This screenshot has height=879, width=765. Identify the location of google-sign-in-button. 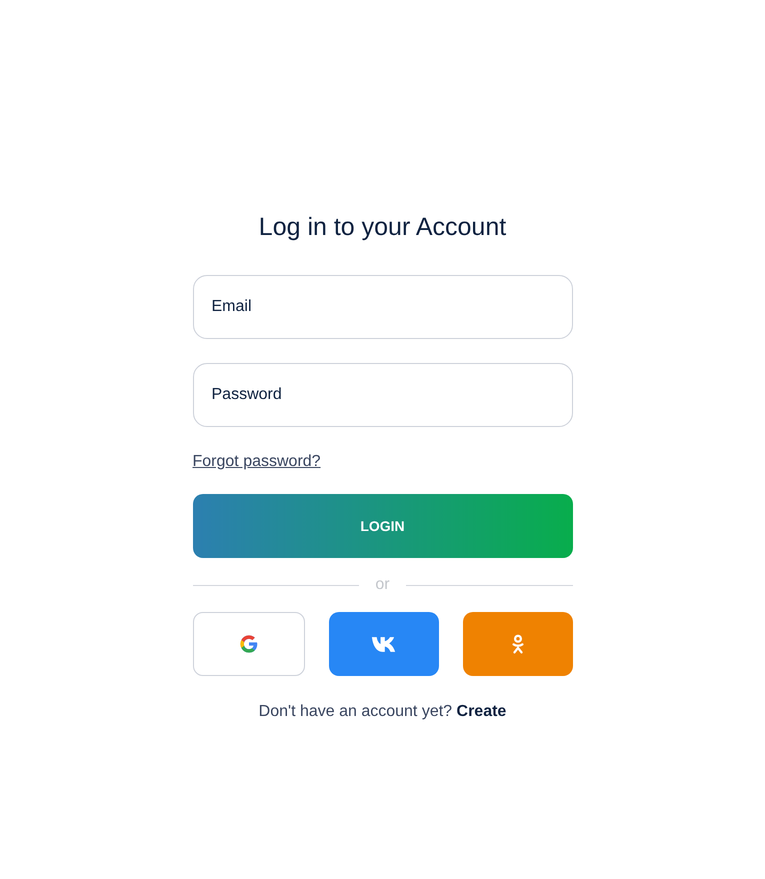
(248, 644).